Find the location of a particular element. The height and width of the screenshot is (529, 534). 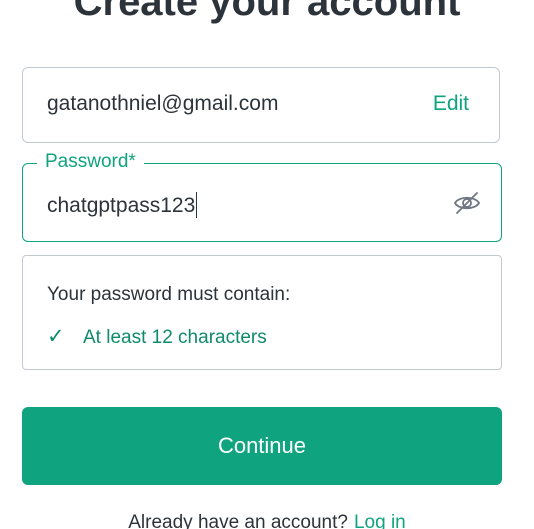

password-input: chatgptpass123 is located at coordinates (122, 205).